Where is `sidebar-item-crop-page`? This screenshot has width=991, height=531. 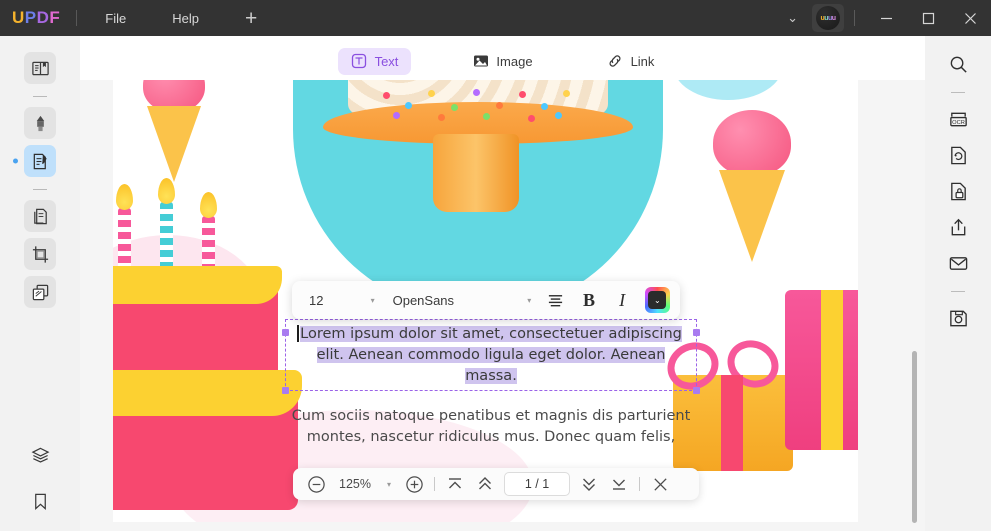
sidebar-item-crop-page is located at coordinates (40, 254).